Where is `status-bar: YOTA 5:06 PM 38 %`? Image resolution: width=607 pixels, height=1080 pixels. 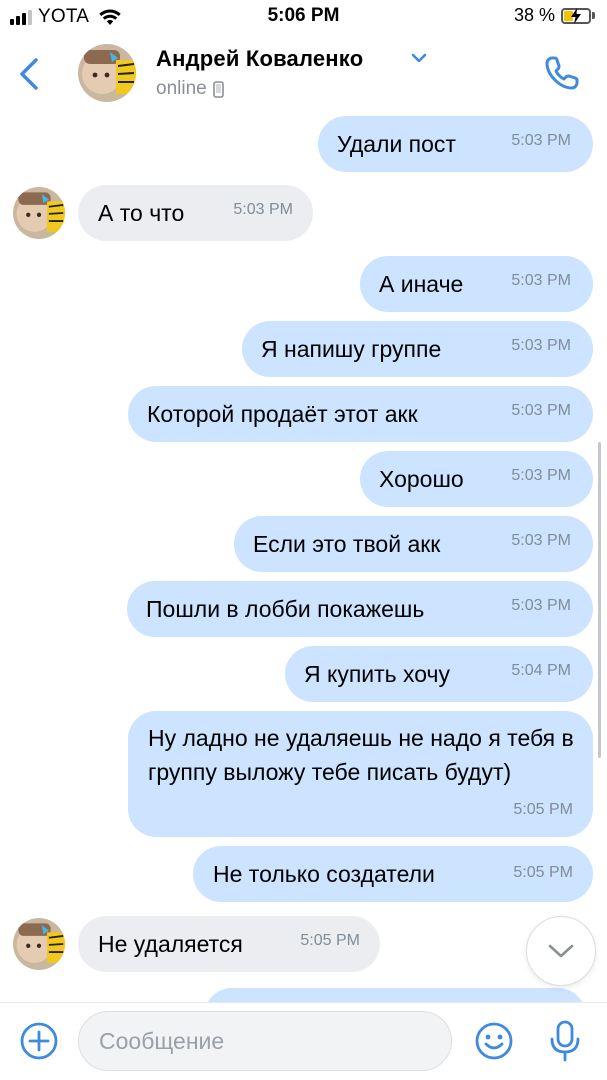 status-bar: YOTA 5:06 PM 38 % is located at coordinates (303, 17).